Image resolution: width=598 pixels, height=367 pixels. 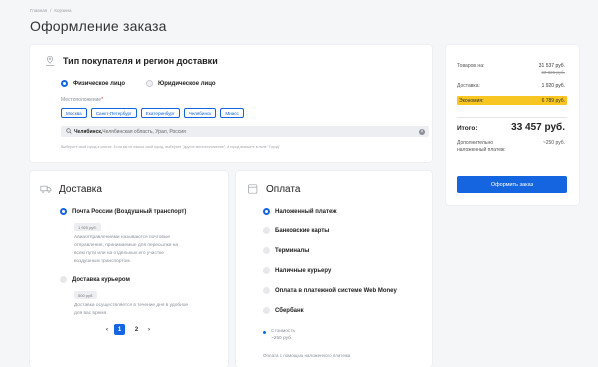 I want to click on payment-option-sberbank: Сбербанк, so click(x=283, y=310).